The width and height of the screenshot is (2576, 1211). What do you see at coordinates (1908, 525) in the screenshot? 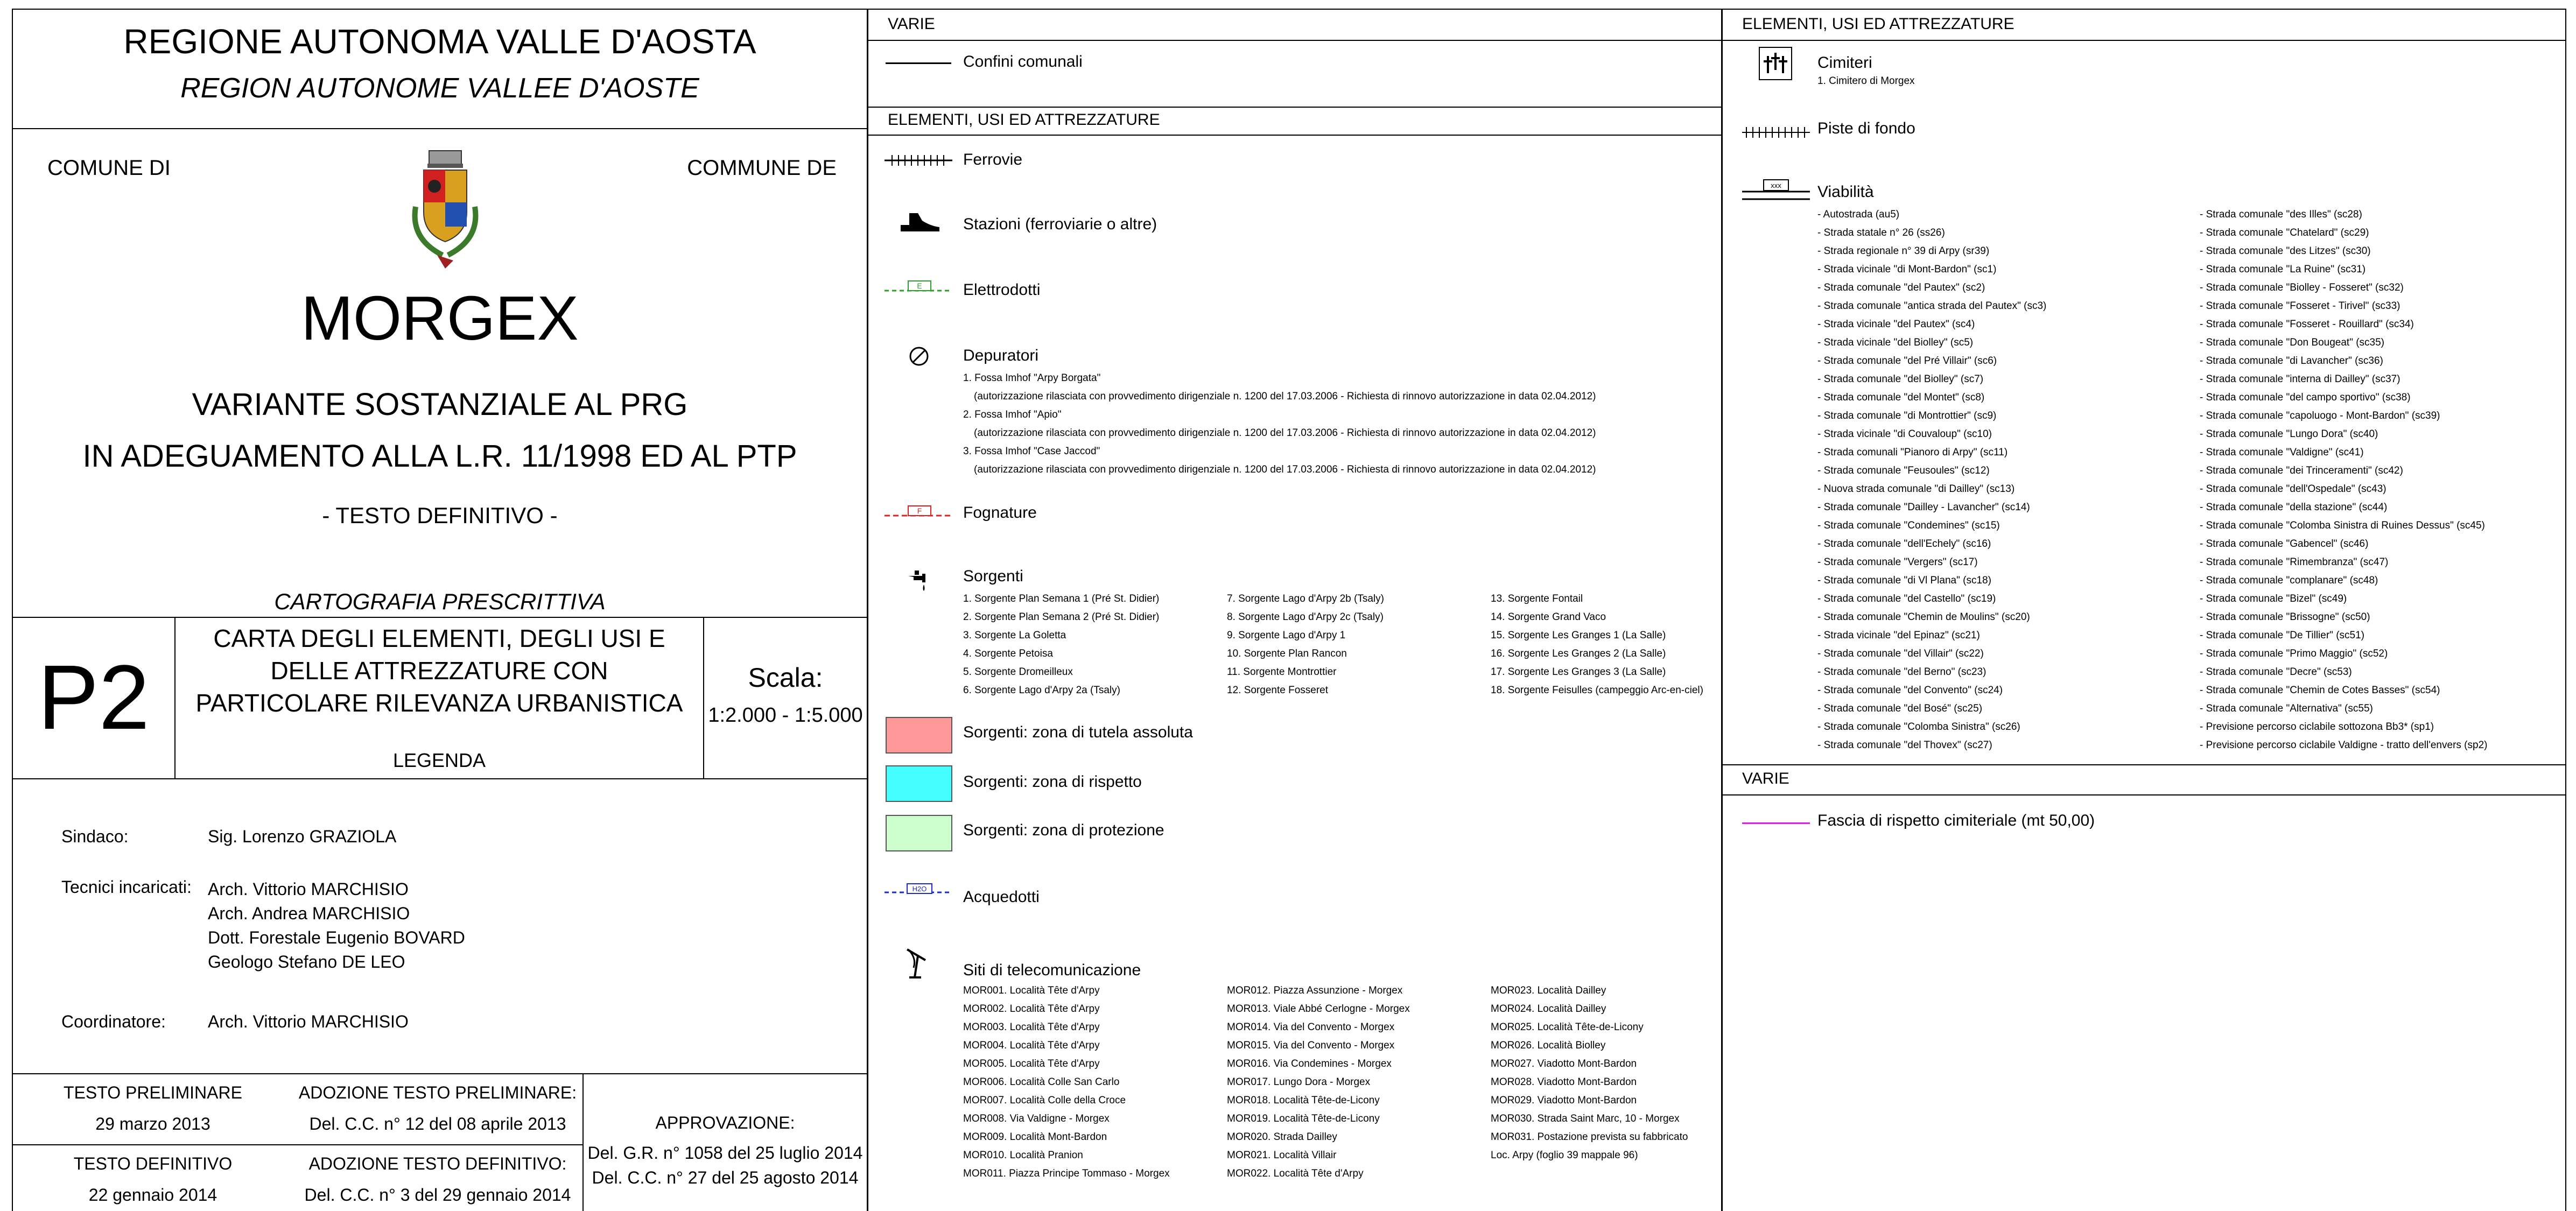
I see `viabilita-item: - Strada comunale "Condemines" (sc15)` at bounding box center [1908, 525].